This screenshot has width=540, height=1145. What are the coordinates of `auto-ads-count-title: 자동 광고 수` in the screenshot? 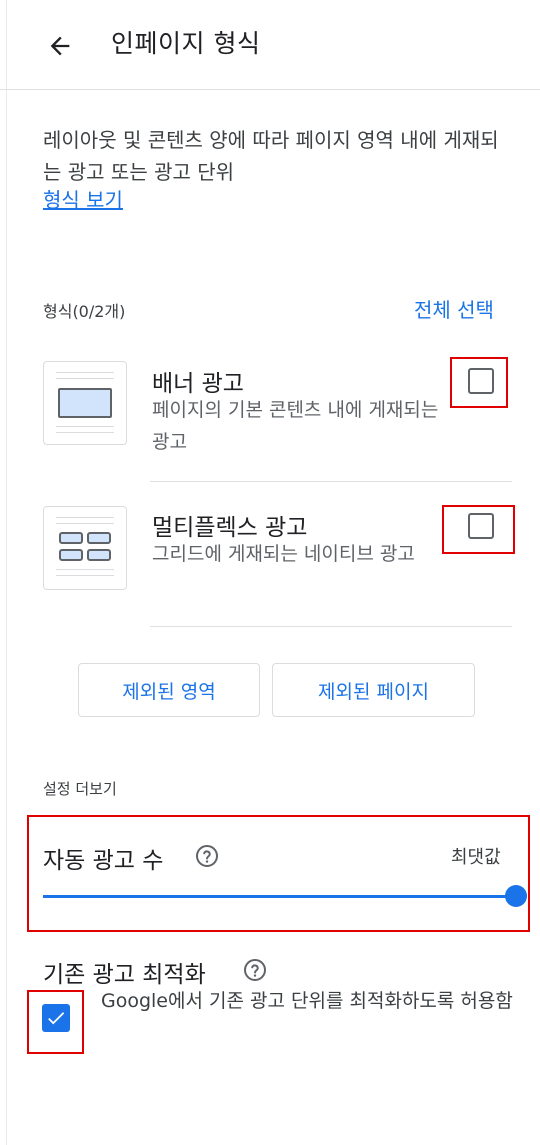 It's located at (103, 861).